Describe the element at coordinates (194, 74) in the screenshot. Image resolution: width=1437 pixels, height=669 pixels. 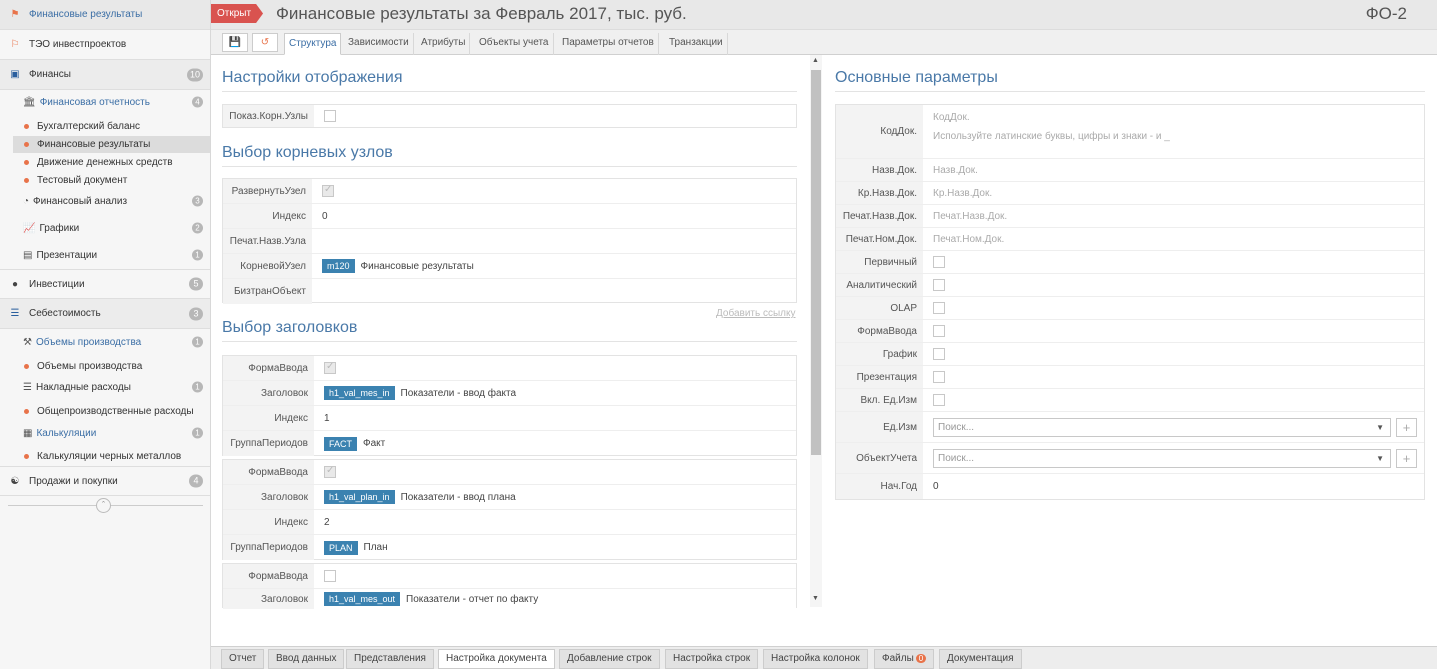
I see `count-badge: 10` at that location.